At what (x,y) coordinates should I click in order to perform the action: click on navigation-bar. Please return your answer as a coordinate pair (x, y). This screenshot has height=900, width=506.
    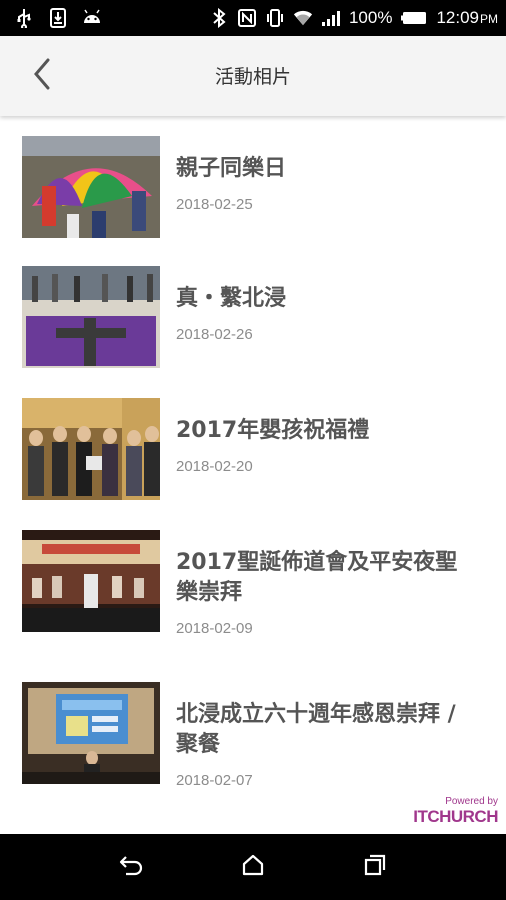
    Looking at the image, I should click on (253, 867).